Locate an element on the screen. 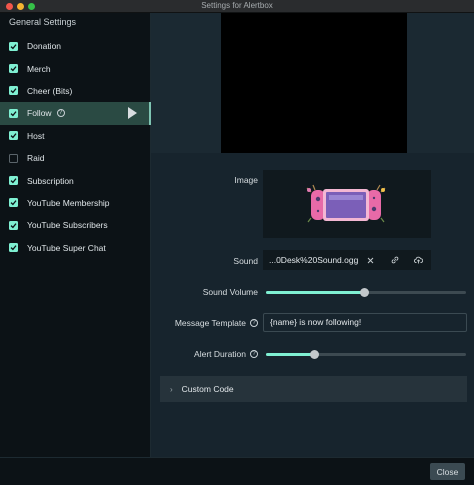 Image resolution: width=474 pixels, height=485 pixels. sidebar-item: YouTube Membership is located at coordinates (75, 203).